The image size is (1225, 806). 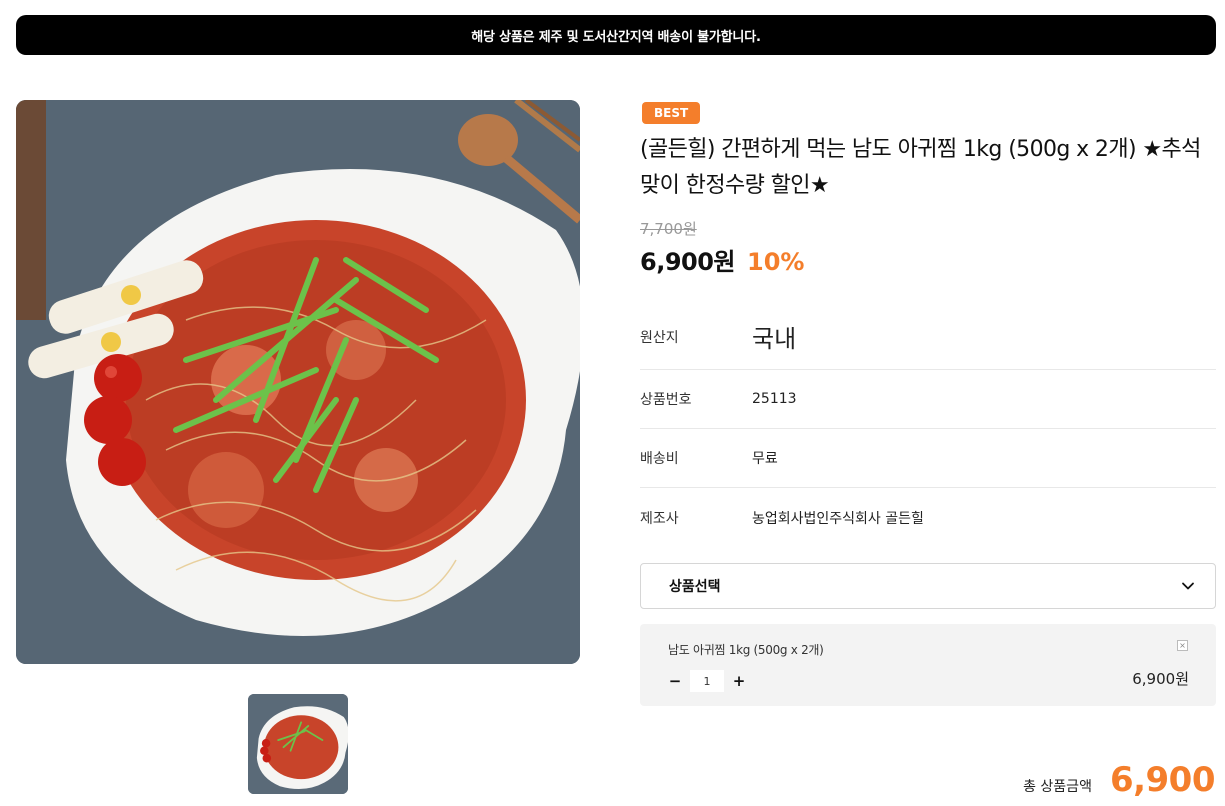 I want to click on remove-option-button: ×, so click(x=1182, y=645).